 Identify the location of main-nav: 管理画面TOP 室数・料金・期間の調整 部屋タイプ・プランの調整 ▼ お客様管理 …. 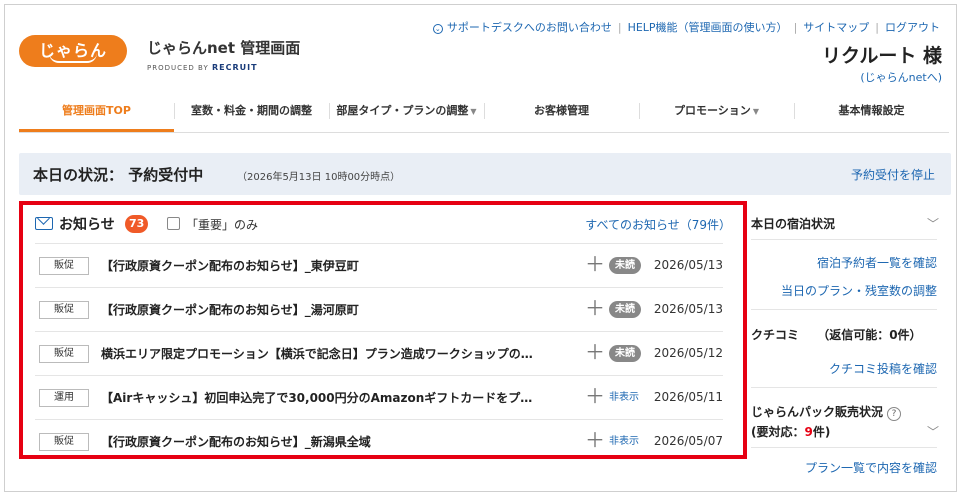
(484, 115).